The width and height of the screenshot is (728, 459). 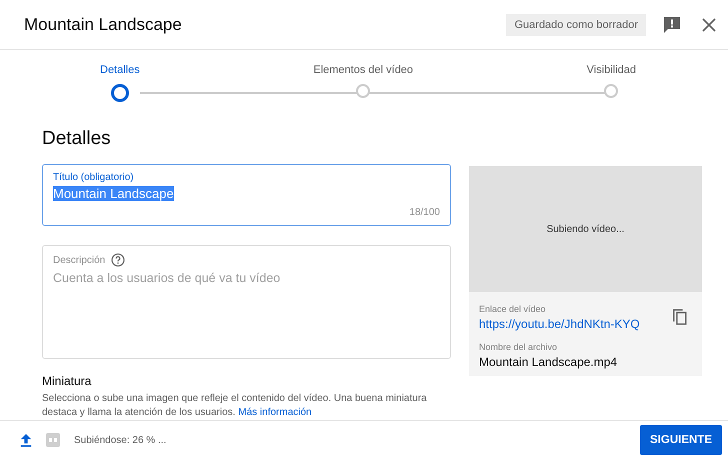 What do you see at coordinates (118, 260) in the screenshot?
I see `help-icon` at bounding box center [118, 260].